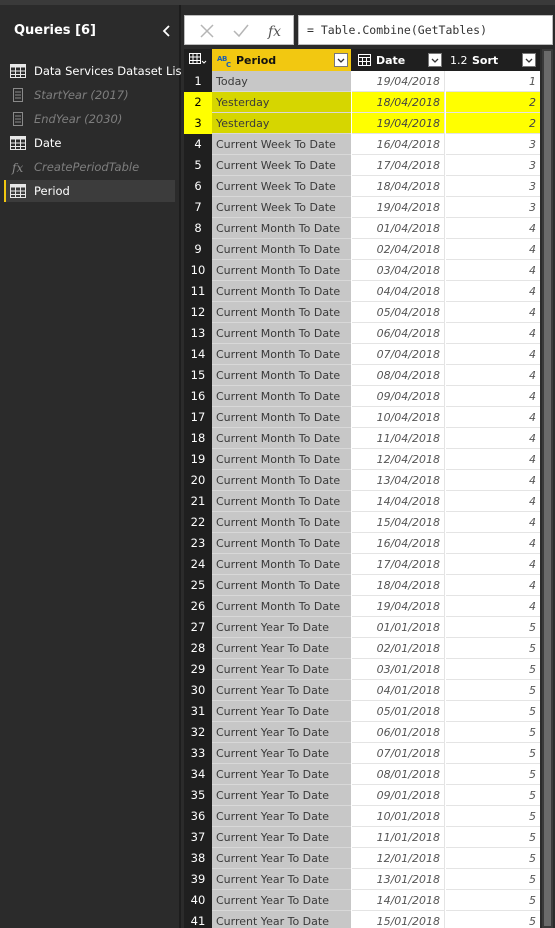 The height and width of the screenshot is (928, 555). I want to click on date-cell: 08/04/2018, so click(398, 375).